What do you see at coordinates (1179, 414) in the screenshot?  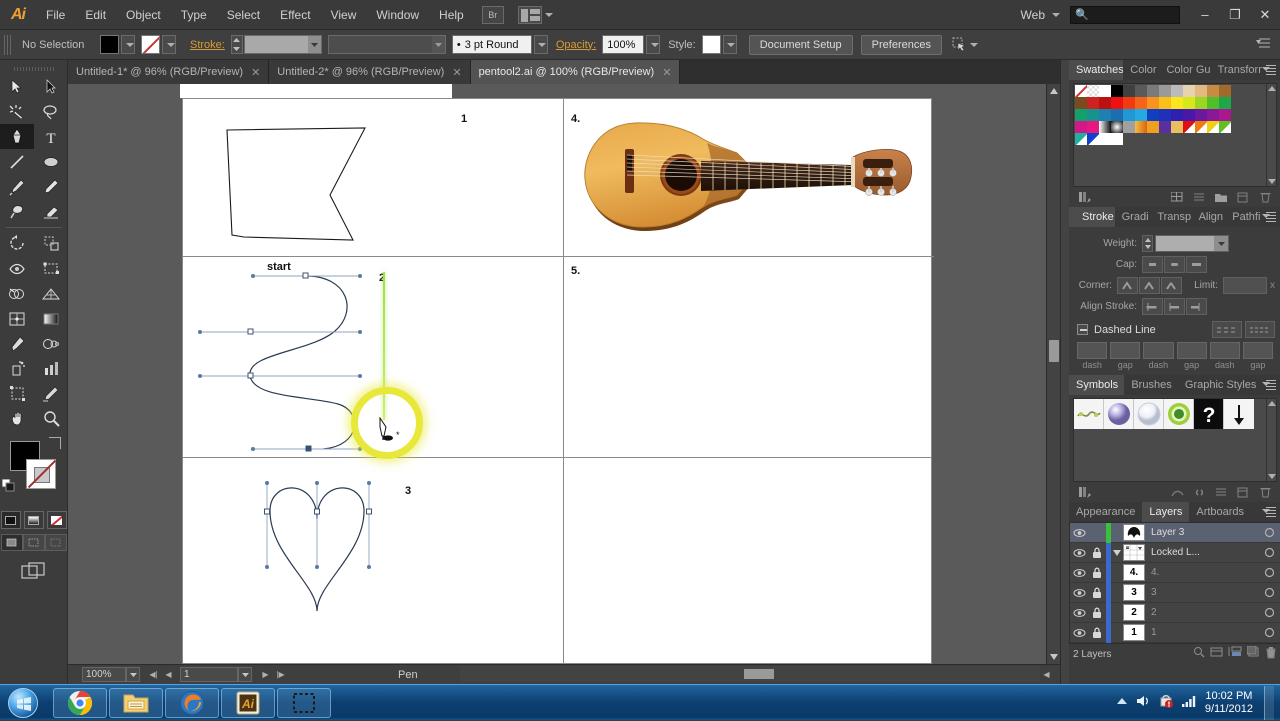 I see `green-target-symbol` at bounding box center [1179, 414].